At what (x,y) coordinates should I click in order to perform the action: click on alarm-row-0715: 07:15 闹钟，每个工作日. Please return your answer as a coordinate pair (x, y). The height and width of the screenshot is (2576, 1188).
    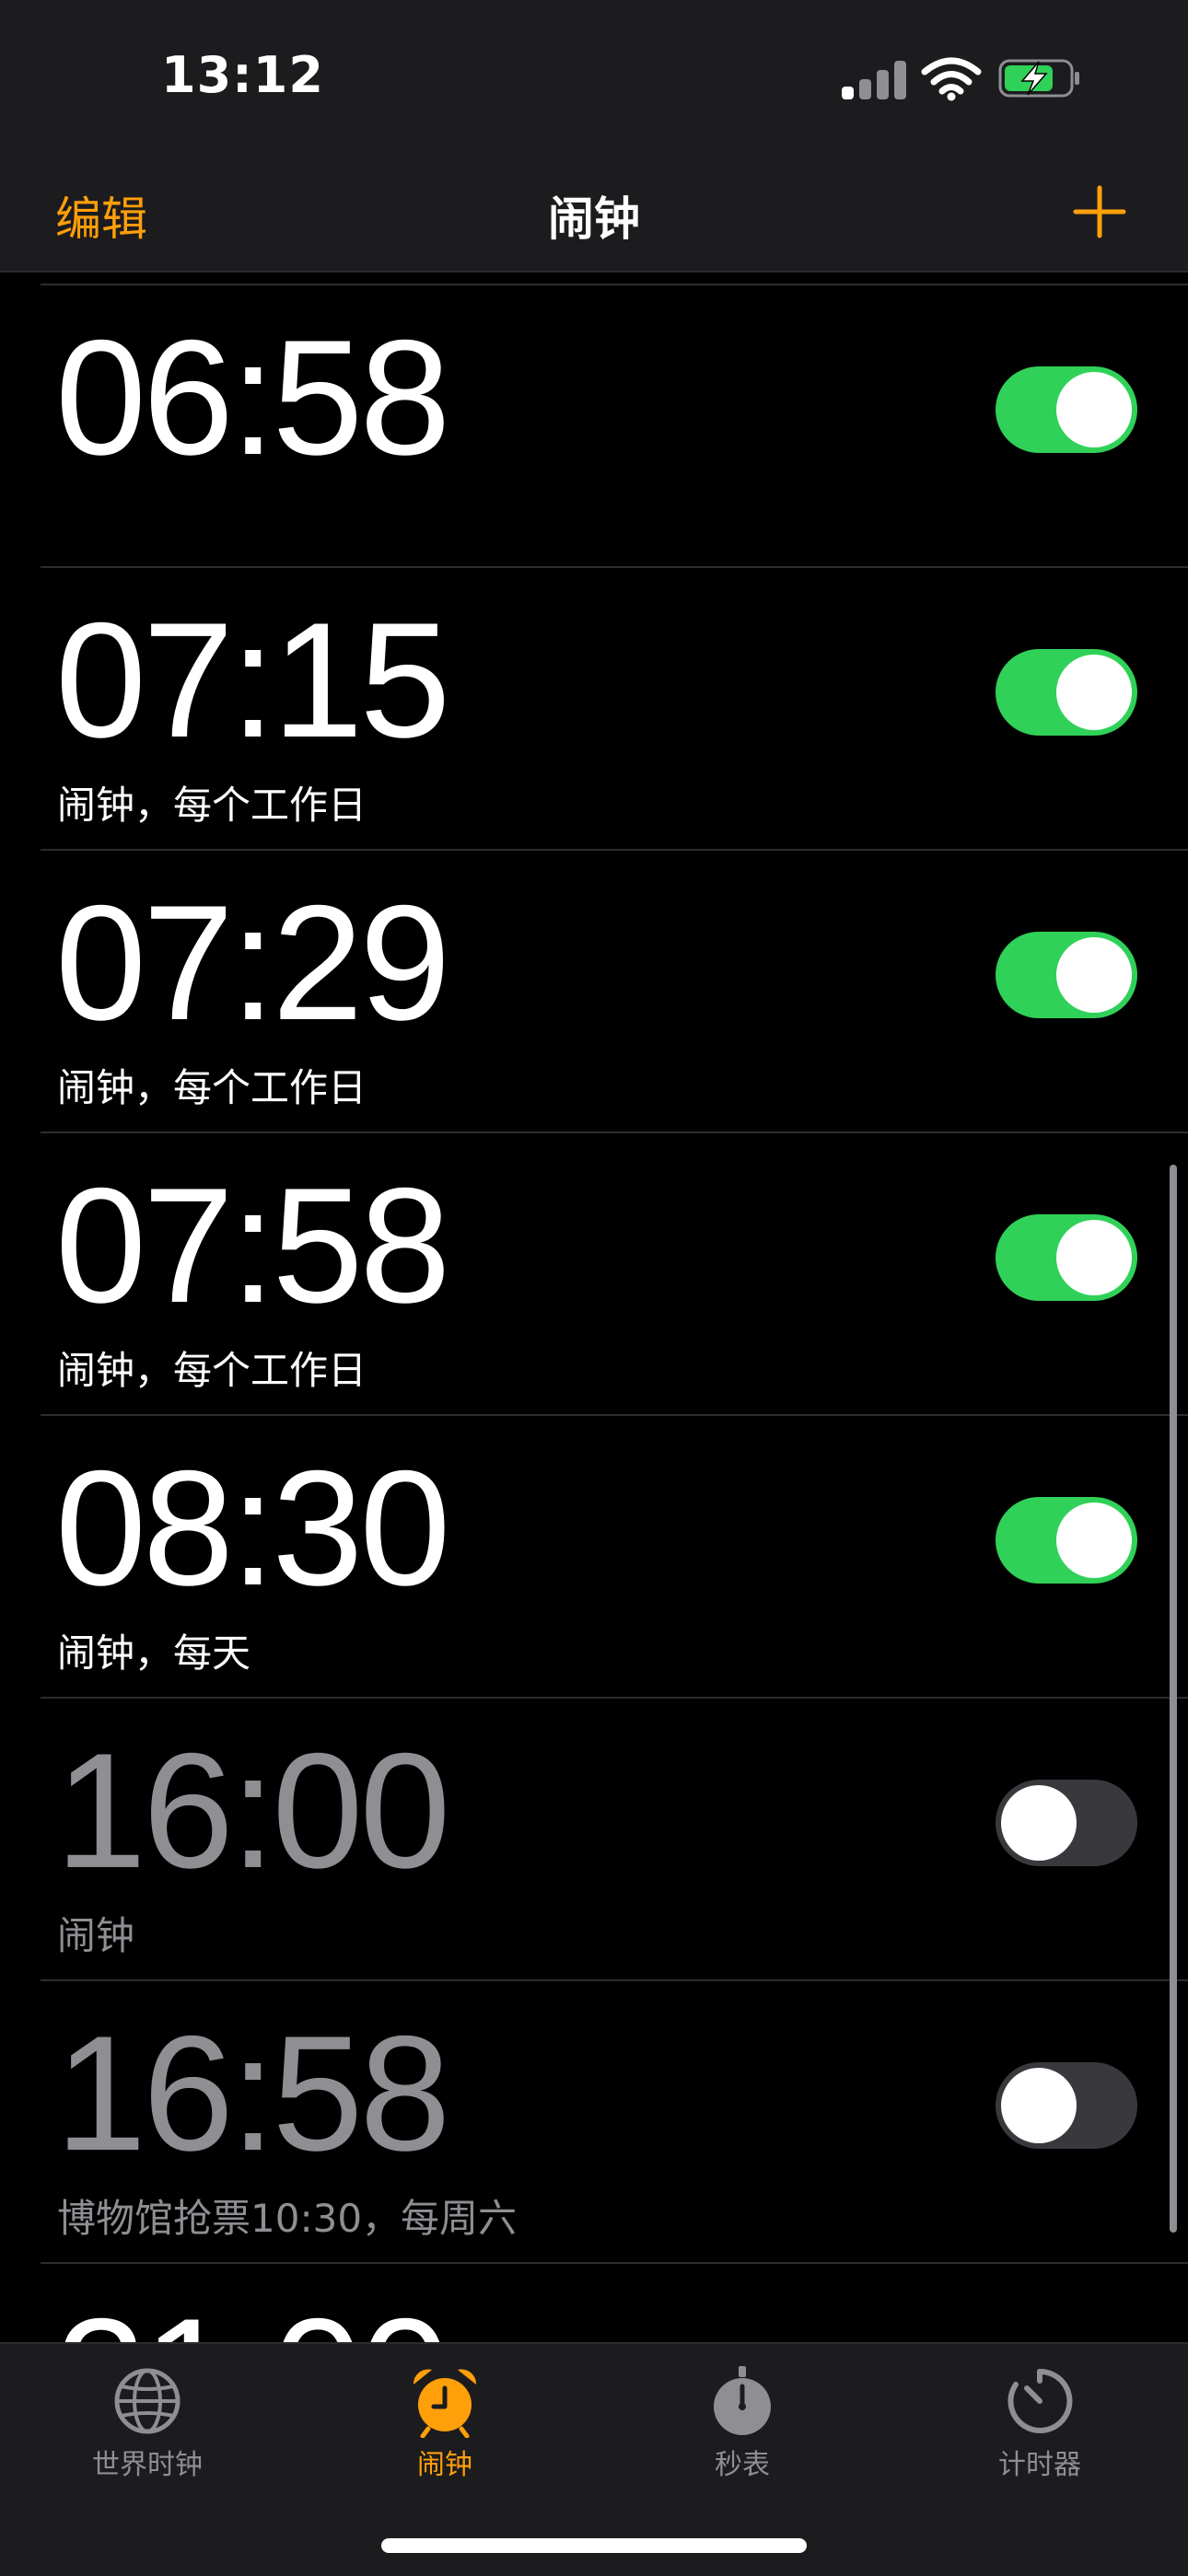
    Looking at the image, I should click on (614, 707).